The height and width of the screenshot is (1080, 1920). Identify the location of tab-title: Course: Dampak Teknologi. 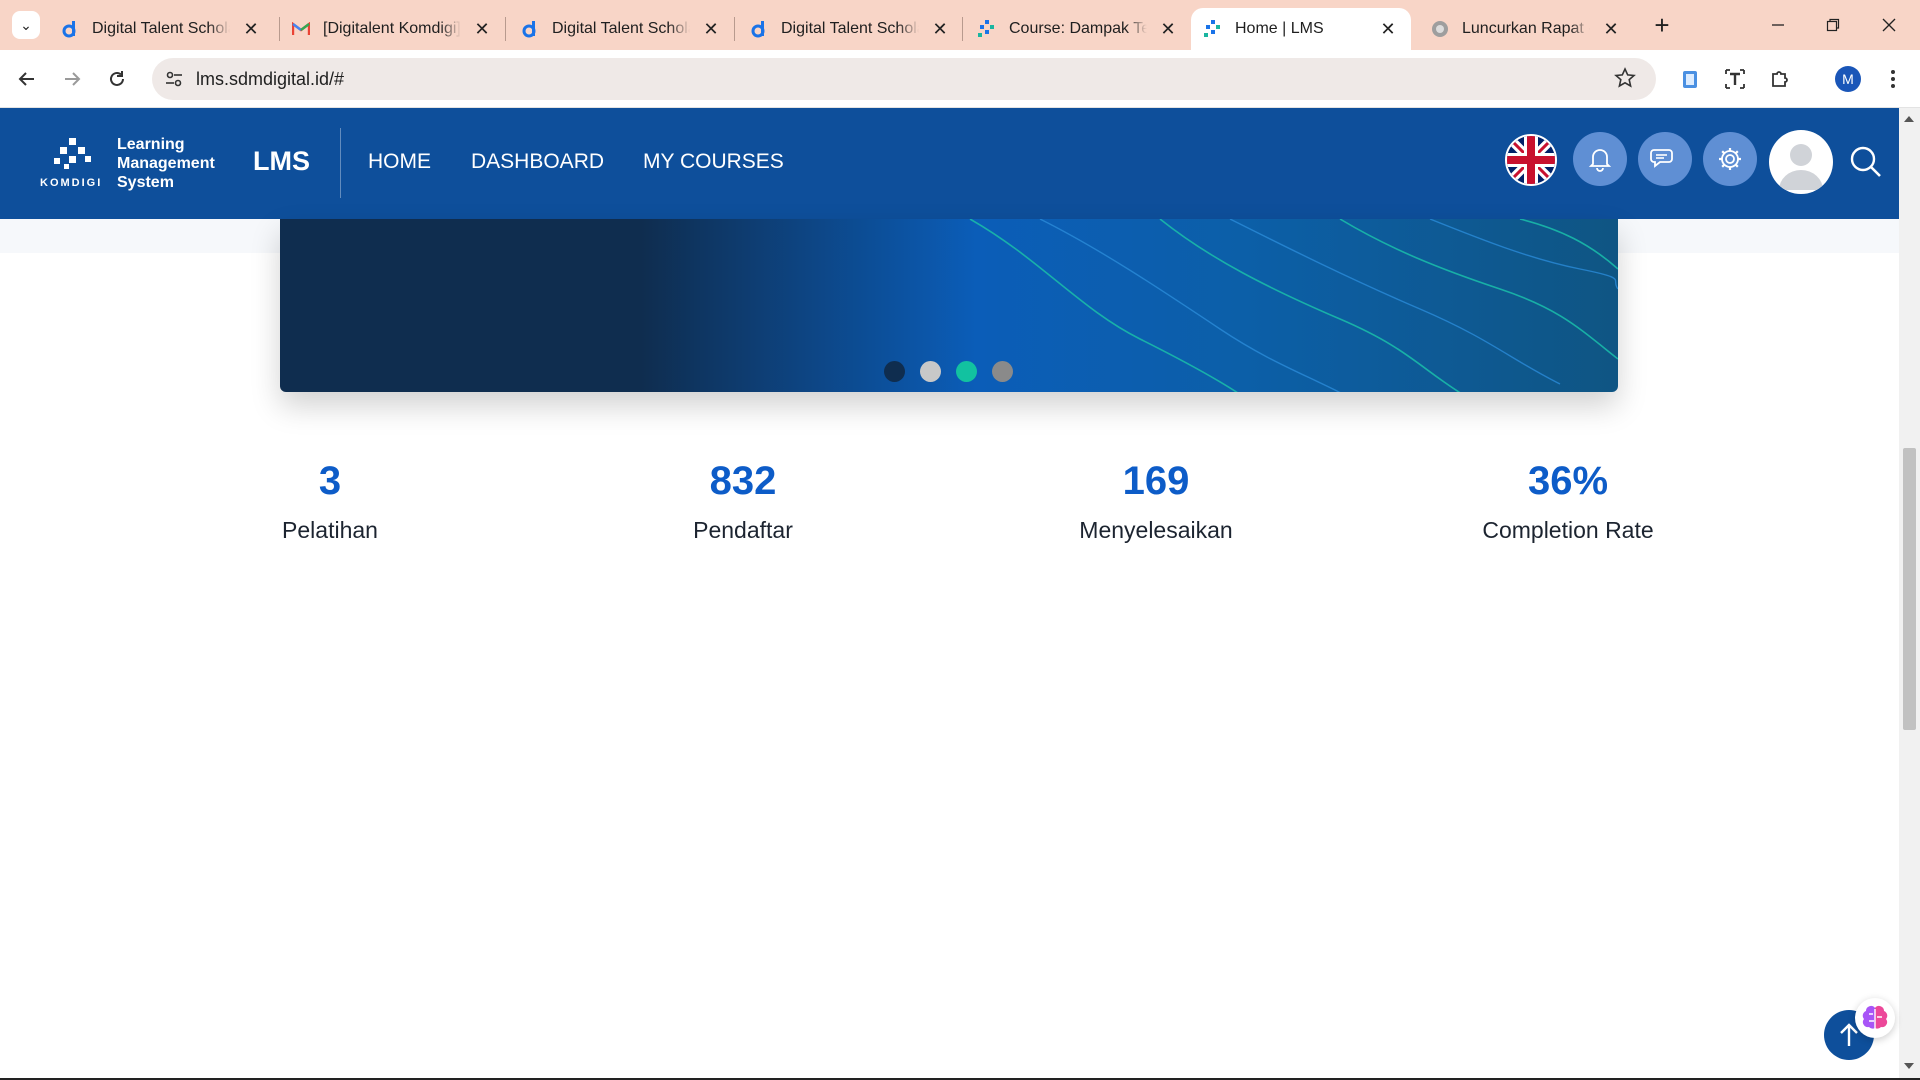
(1078, 28).